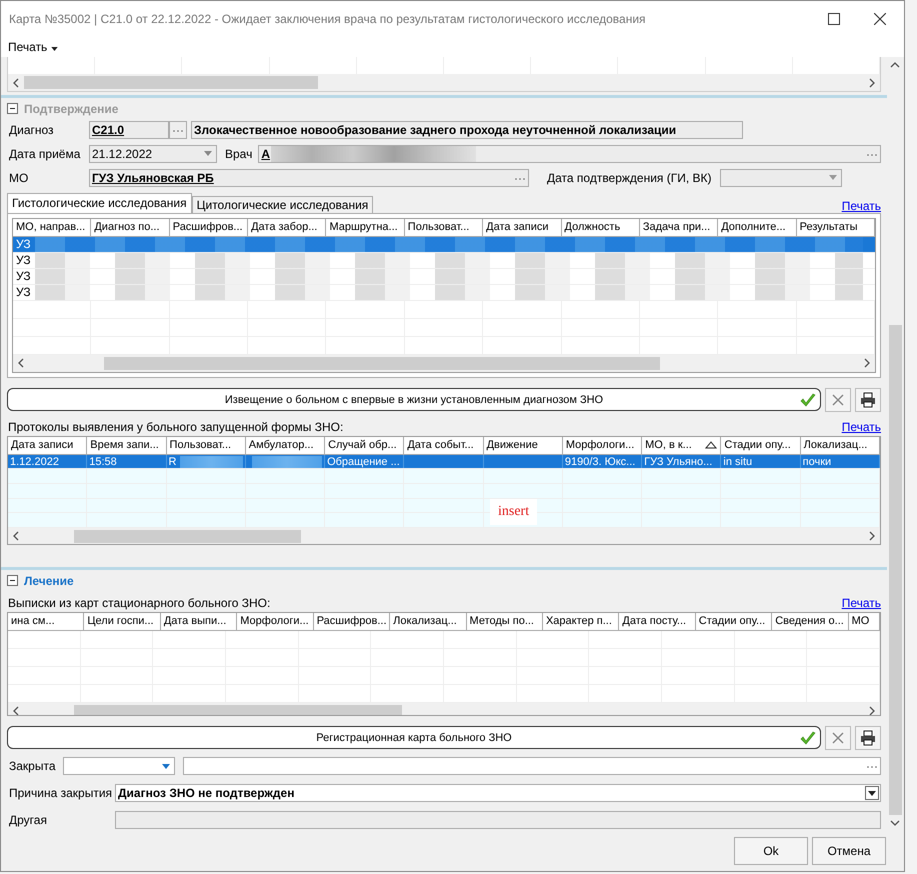  What do you see at coordinates (31, 129) in the screenshot?
I see `field-label: Диагноз` at bounding box center [31, 129].